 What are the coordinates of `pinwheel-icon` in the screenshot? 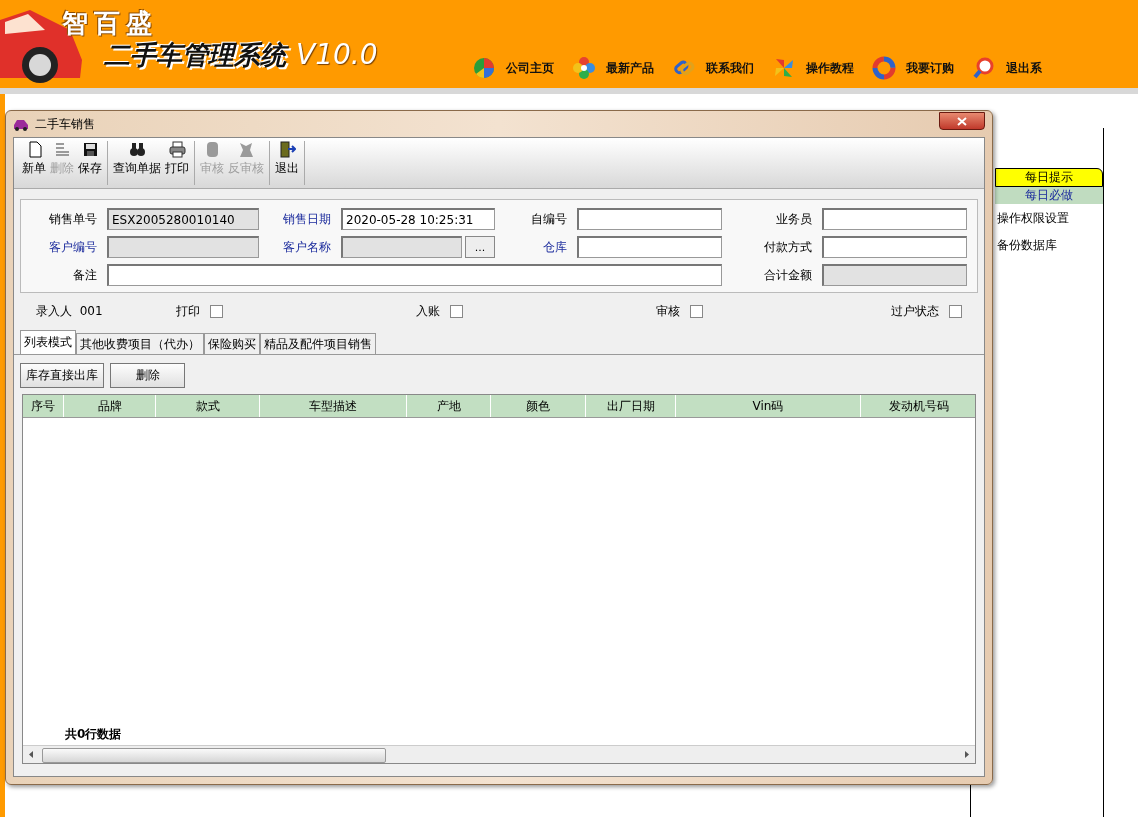 It's located at (784, 68).